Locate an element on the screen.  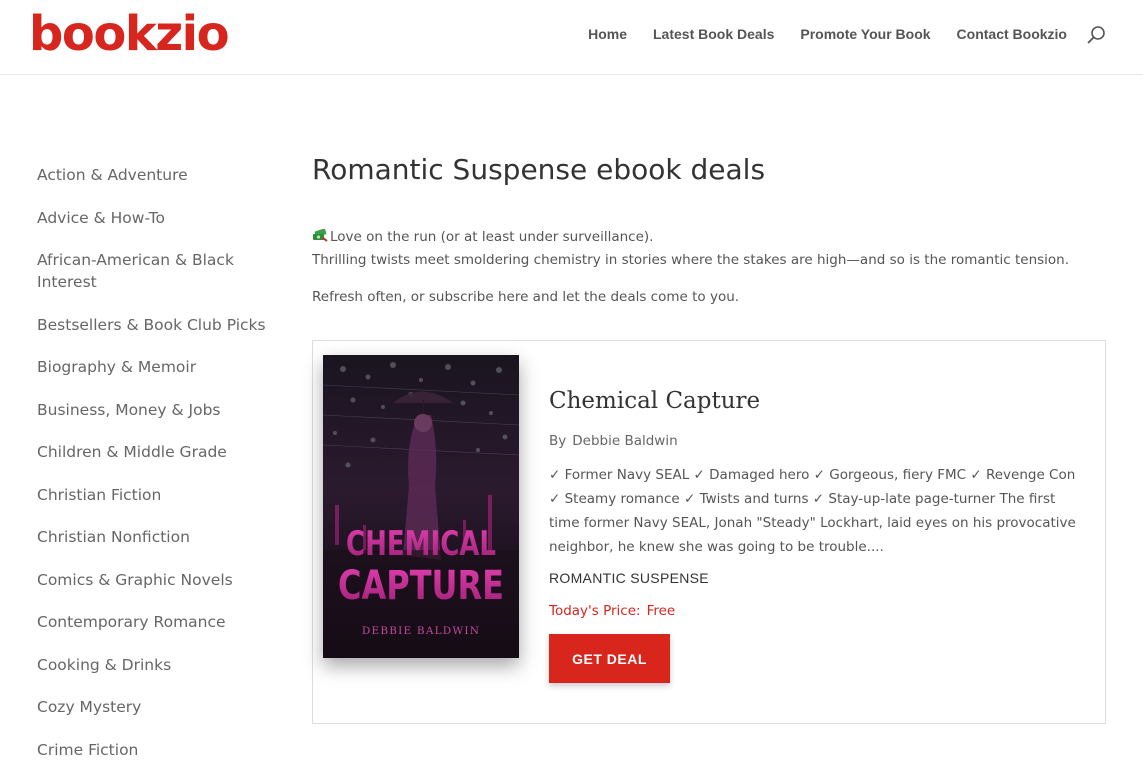
sidebar-item-cooking-drinks: Cooking & Drinks is located at coordinates (157, 665).